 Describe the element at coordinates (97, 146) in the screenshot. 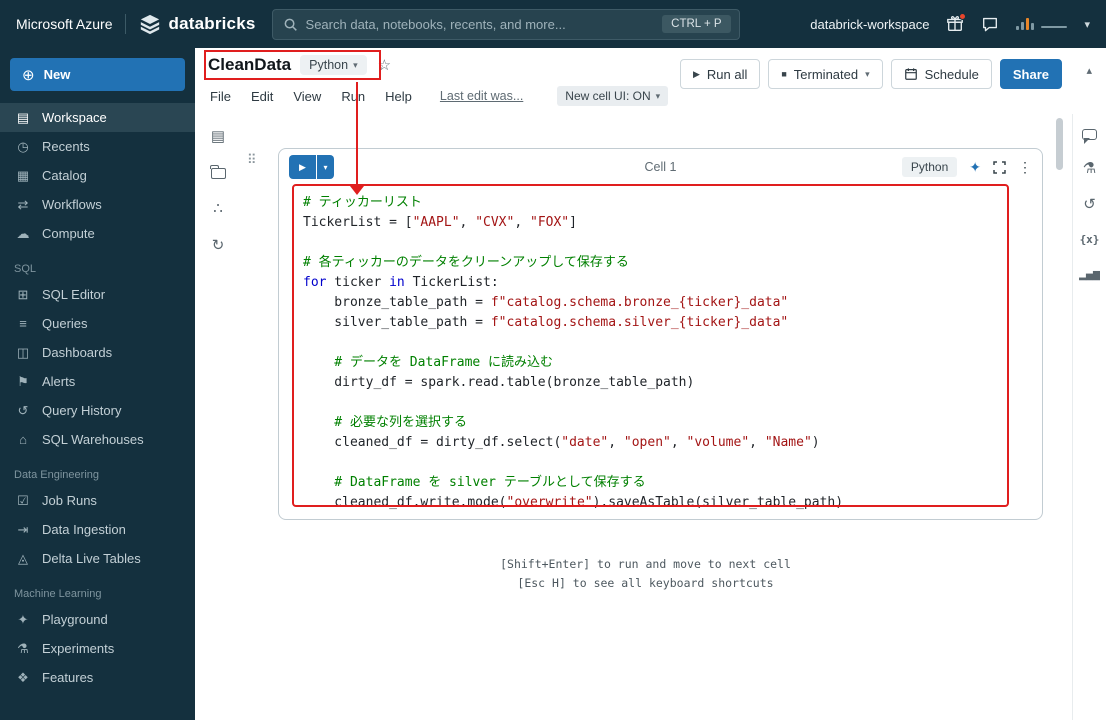

I see `sidebar-item-recents: ◷ Recents` at that location.